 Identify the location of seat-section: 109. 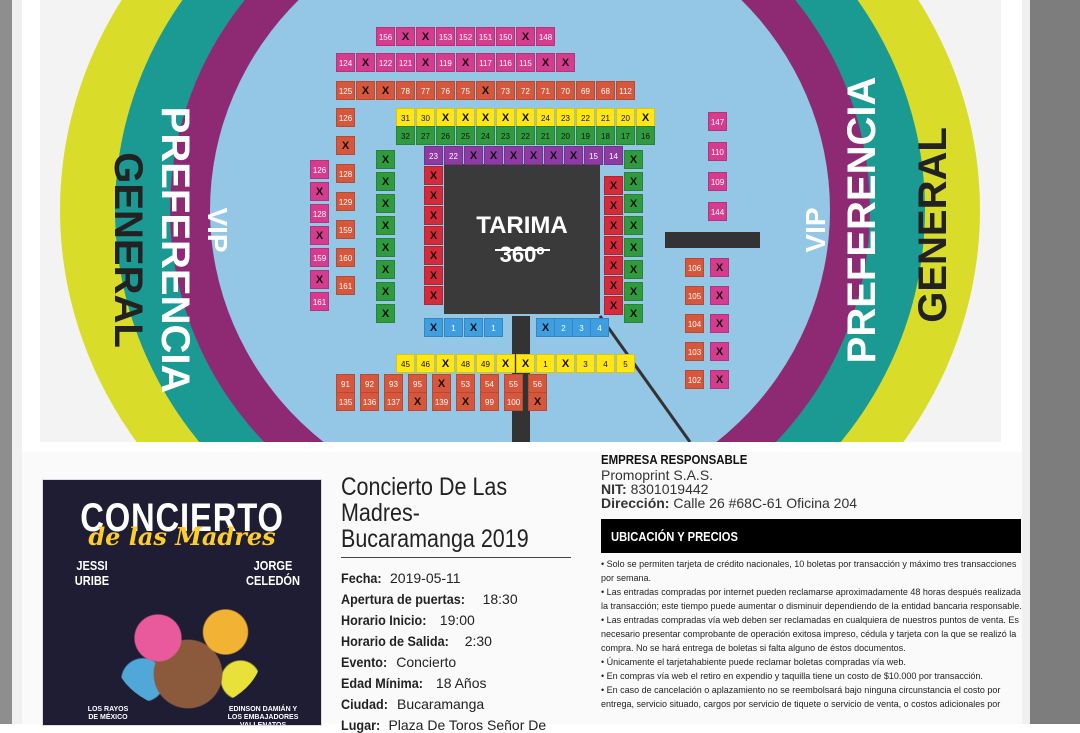
(717, 181).